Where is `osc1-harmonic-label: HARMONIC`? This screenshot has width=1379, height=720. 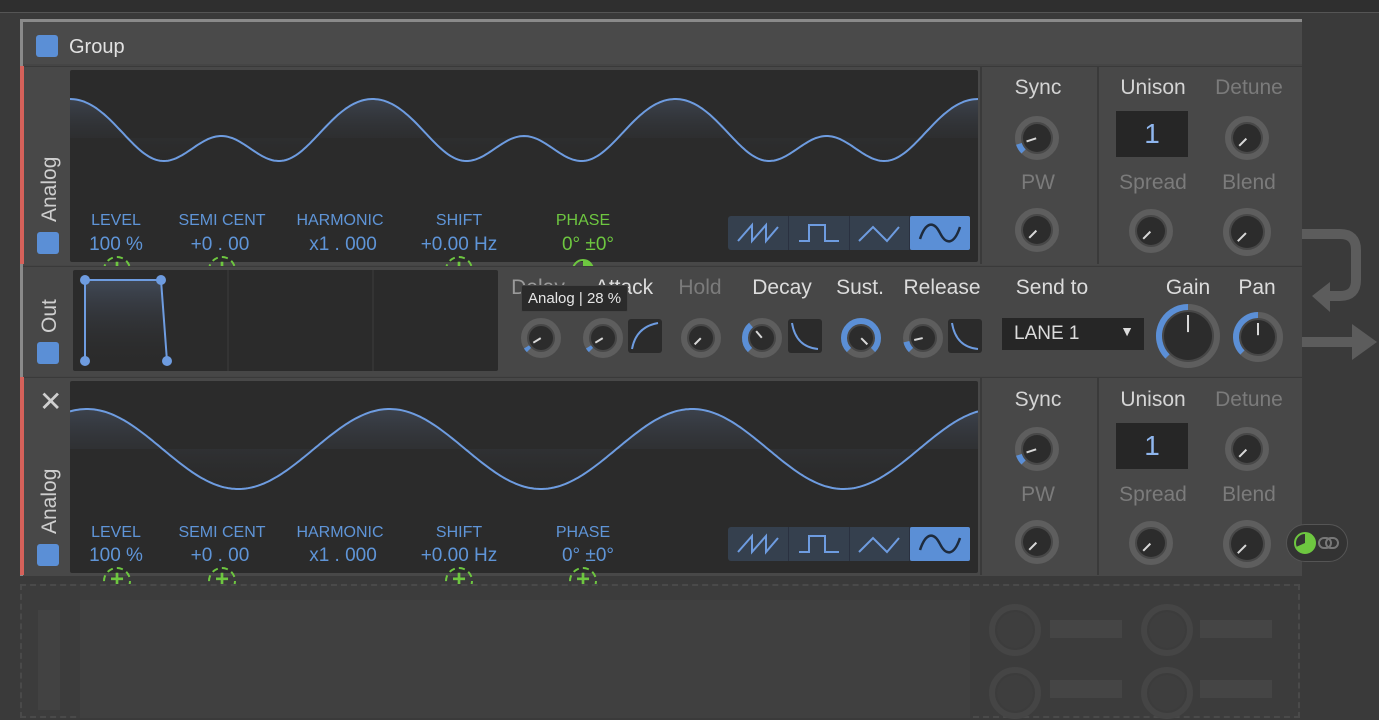
osc1-harmonic-label: HARMONIC is located at coordinates (340, 220).